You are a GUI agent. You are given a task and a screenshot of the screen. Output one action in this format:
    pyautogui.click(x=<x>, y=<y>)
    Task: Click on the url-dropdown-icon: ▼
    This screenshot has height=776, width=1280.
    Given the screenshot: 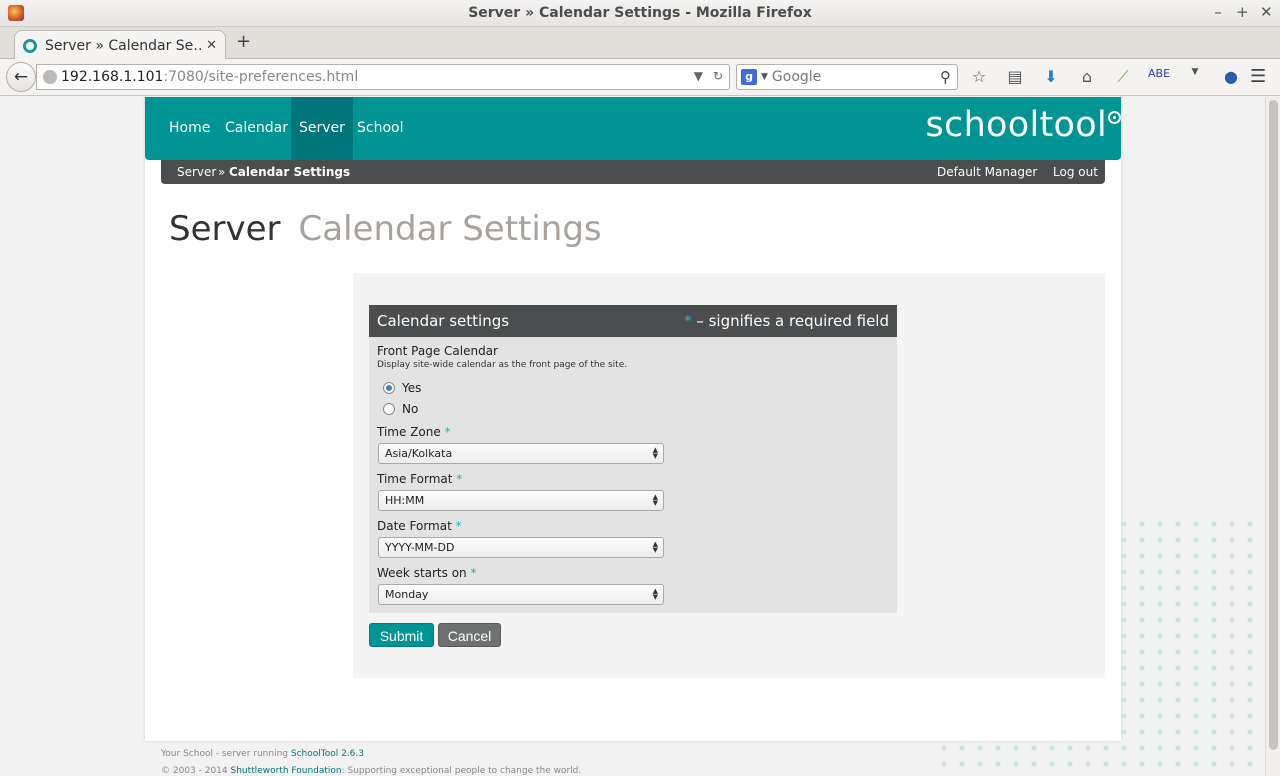 What is the action you would take?
    pyautogui.click(x=698, y=76)
    